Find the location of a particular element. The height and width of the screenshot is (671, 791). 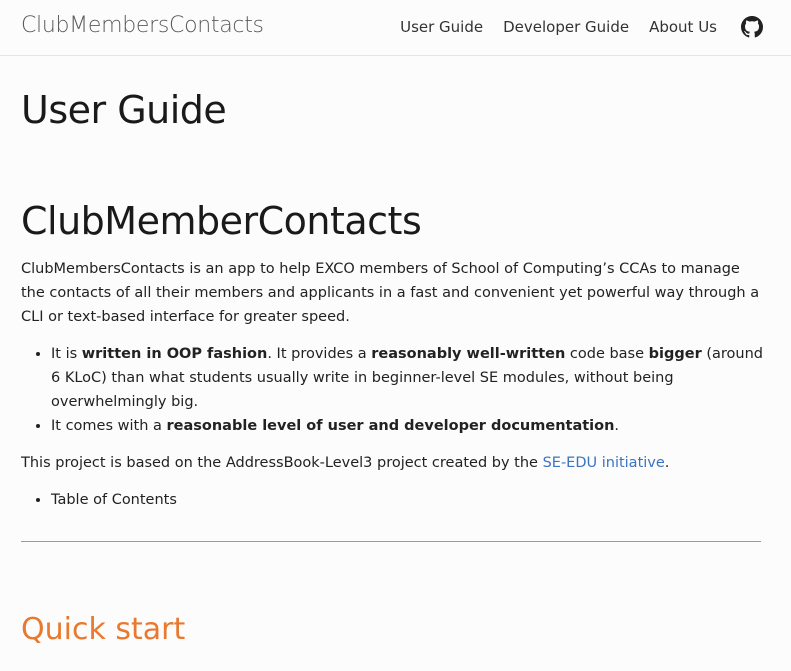

nav-links: User Guide Developer Guide About Us is located at coordinates (571, 27).